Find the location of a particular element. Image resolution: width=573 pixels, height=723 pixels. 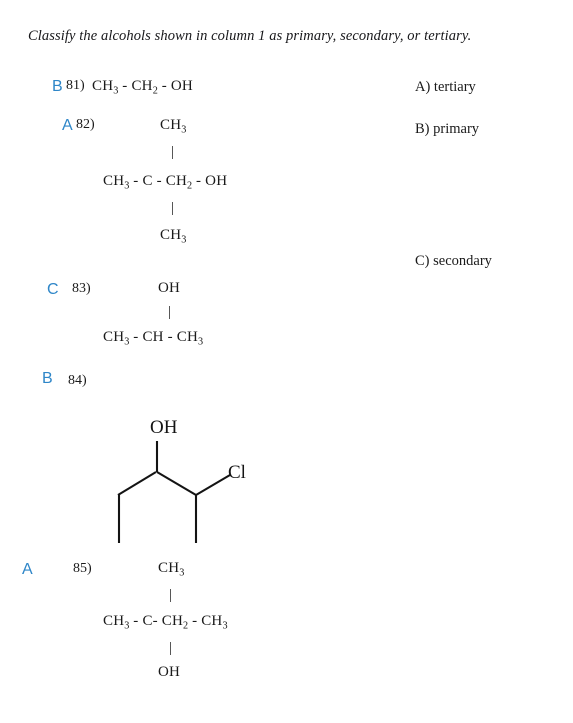

bond-c3-to-c2 is located at coordinates (137, 483).